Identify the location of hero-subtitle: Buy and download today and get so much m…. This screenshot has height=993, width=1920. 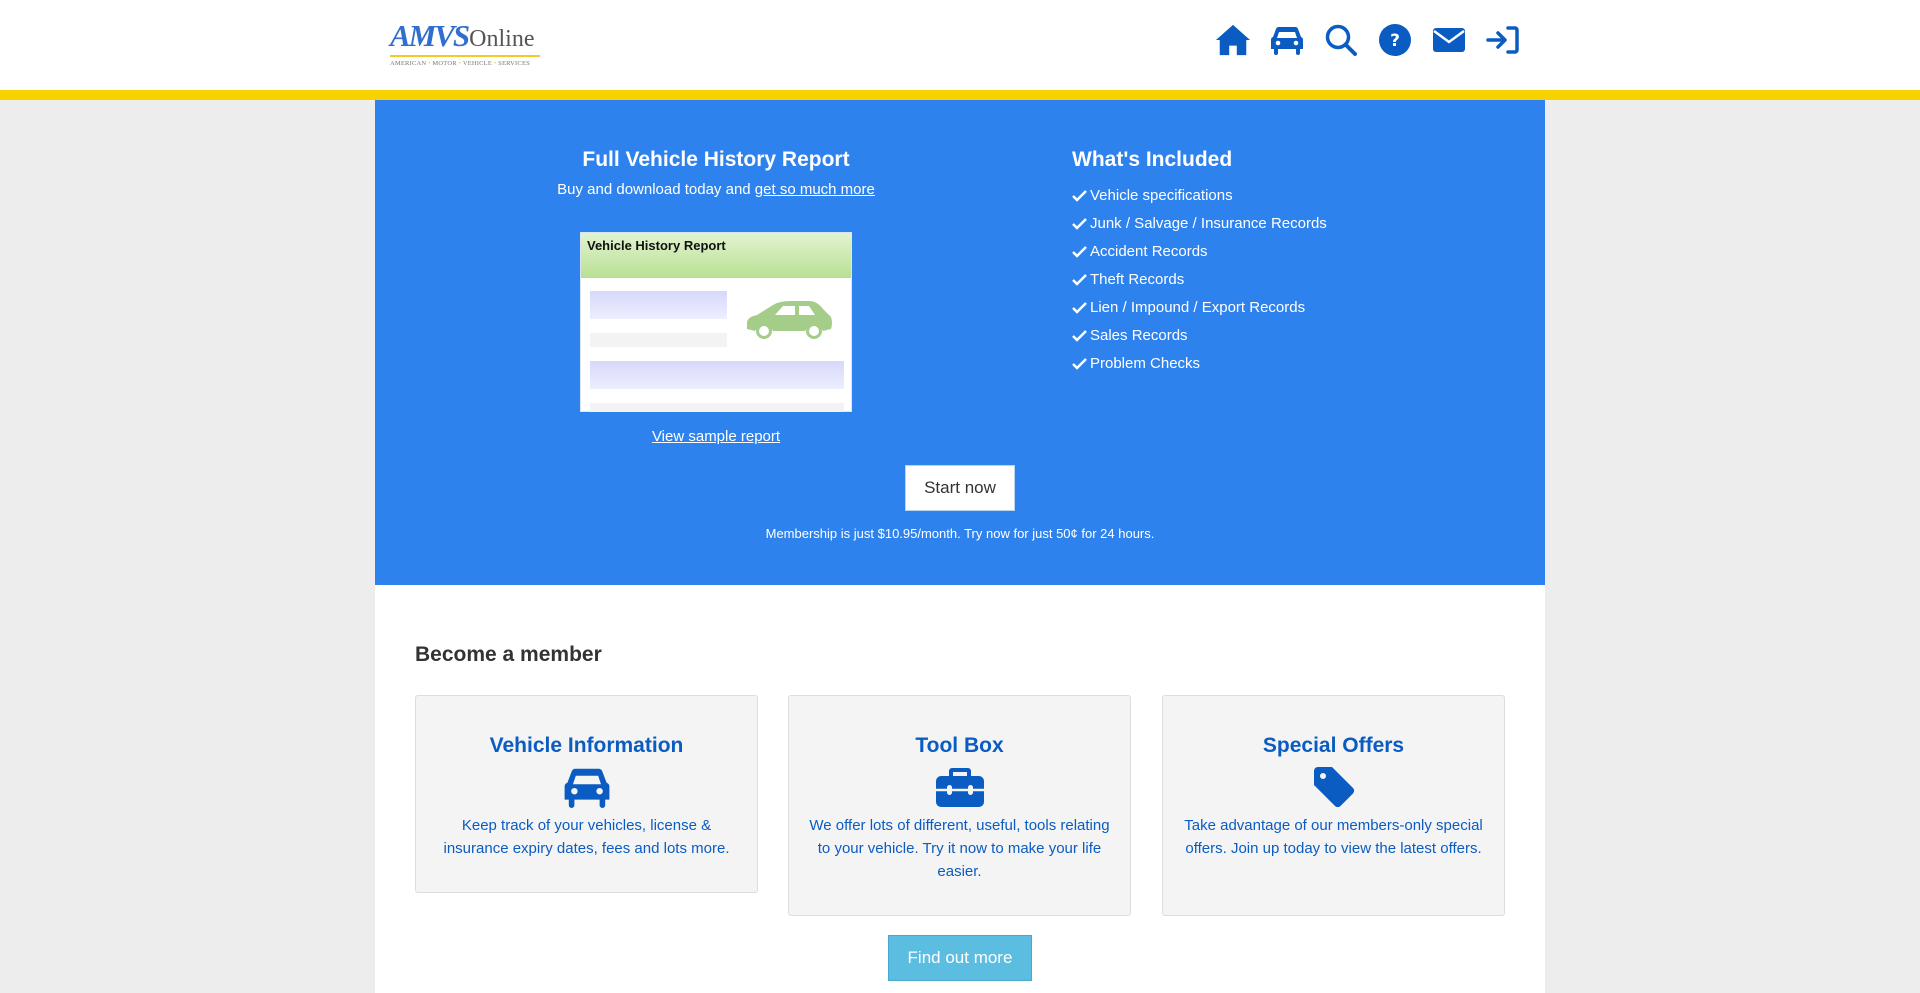
(716, 189).